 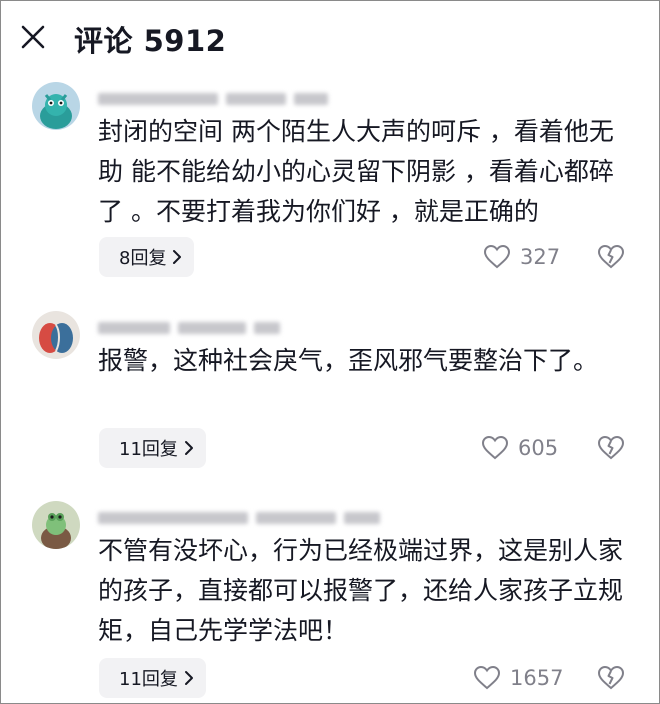 What do you see at coordinates (348, 360) in the screenshot?
I see `comment-text: 报警，这种社会戾气，歪风邪气要整治下了。` at bounding box center [348, 360].